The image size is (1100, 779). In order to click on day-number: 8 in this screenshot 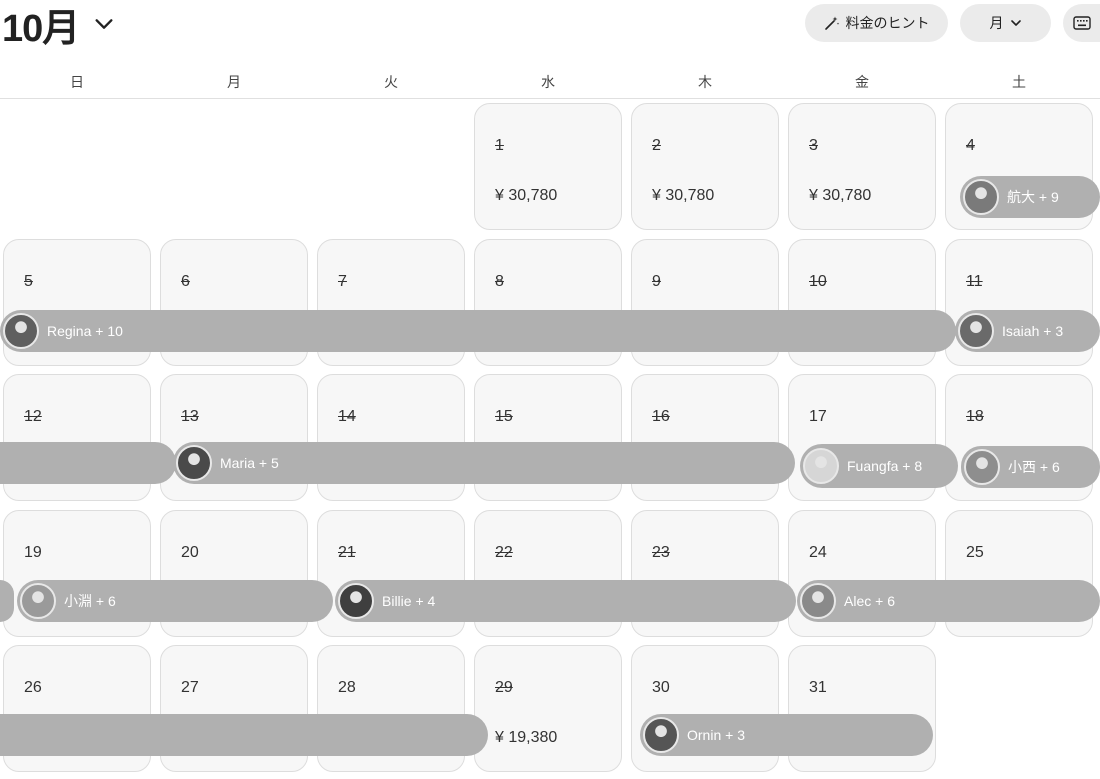, I will do `click(499, 281)`.